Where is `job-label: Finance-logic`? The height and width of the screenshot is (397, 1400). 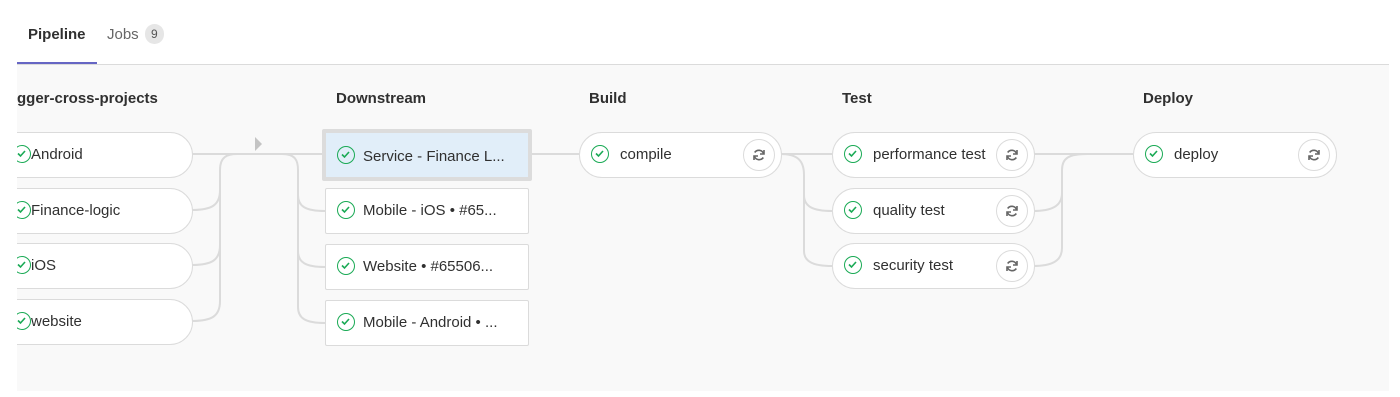 job-label: Finance-logic is located at coordinates (76, 210).